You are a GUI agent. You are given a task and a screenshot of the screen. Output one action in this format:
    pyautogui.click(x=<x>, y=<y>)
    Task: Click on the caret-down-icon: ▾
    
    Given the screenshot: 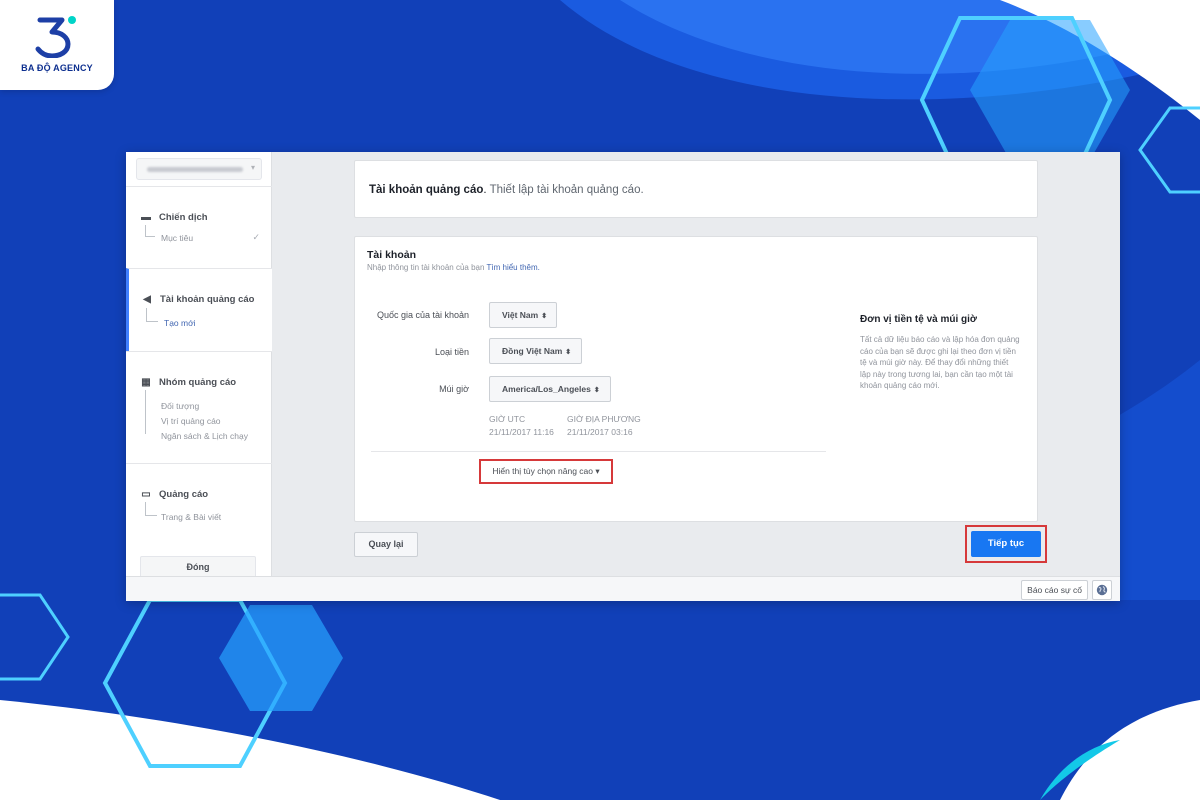 What is the action you would take?
    pyautogui.click(x=597, y=471)
    